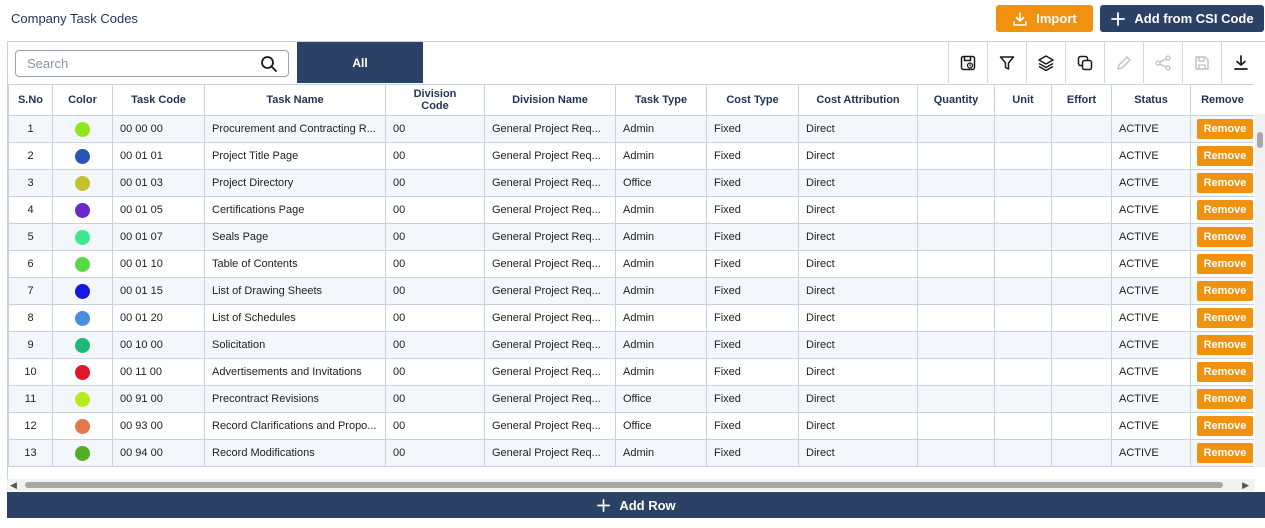  Describe the element at coordinates (158, 129) in the screenshot. I see `cell-task-code: 00 00 00` at that location.